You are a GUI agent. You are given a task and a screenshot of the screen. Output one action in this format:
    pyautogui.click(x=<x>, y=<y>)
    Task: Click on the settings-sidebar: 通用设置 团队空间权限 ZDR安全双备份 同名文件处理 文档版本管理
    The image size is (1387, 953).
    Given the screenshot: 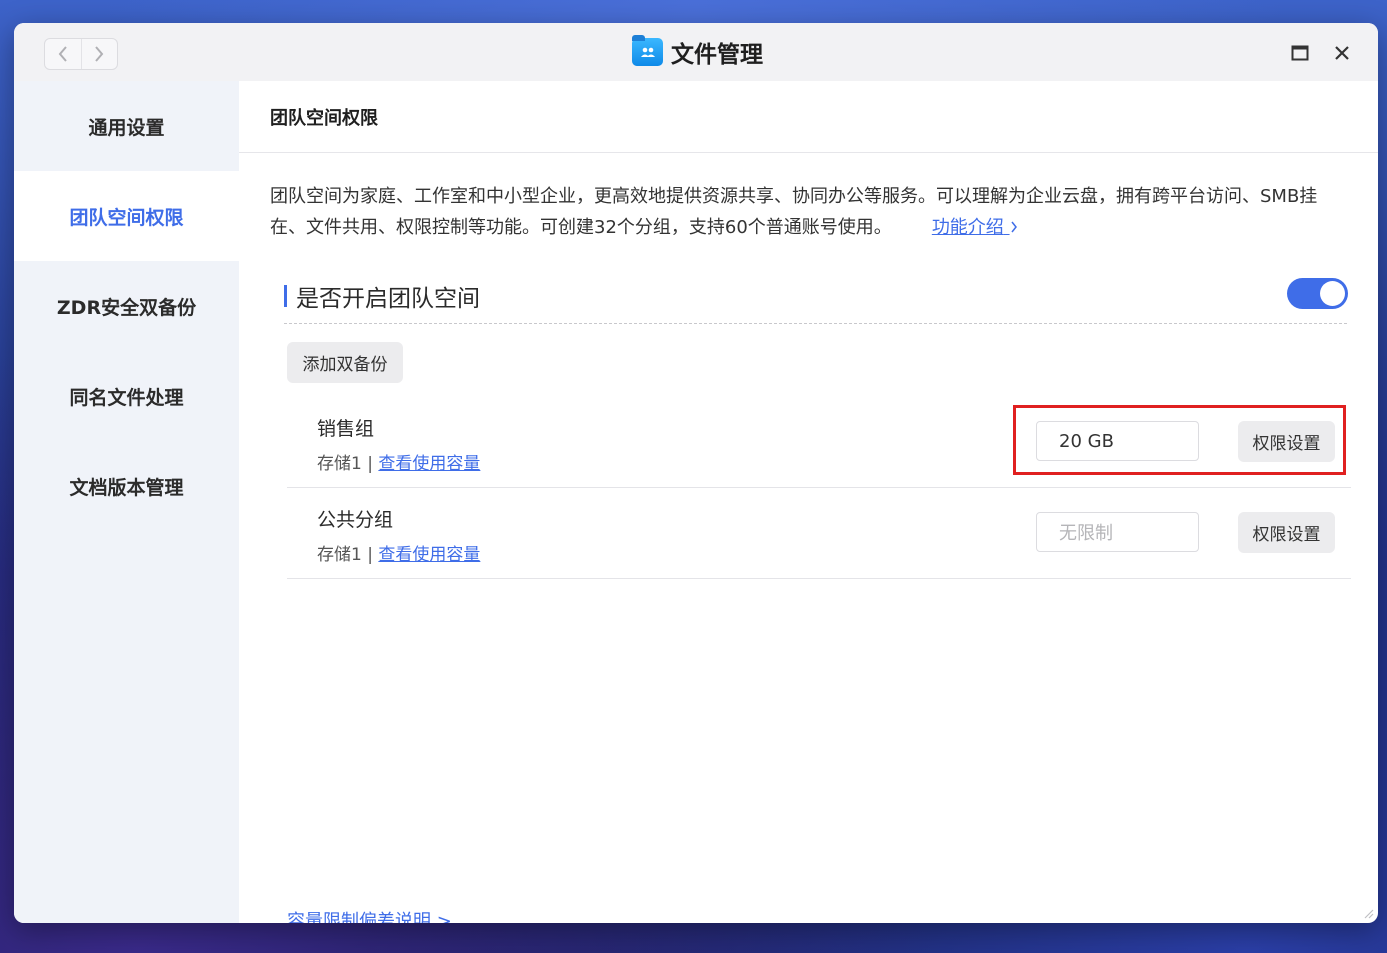 What is the action you would take?
    pyautogui.click(x=126, y=502)
    